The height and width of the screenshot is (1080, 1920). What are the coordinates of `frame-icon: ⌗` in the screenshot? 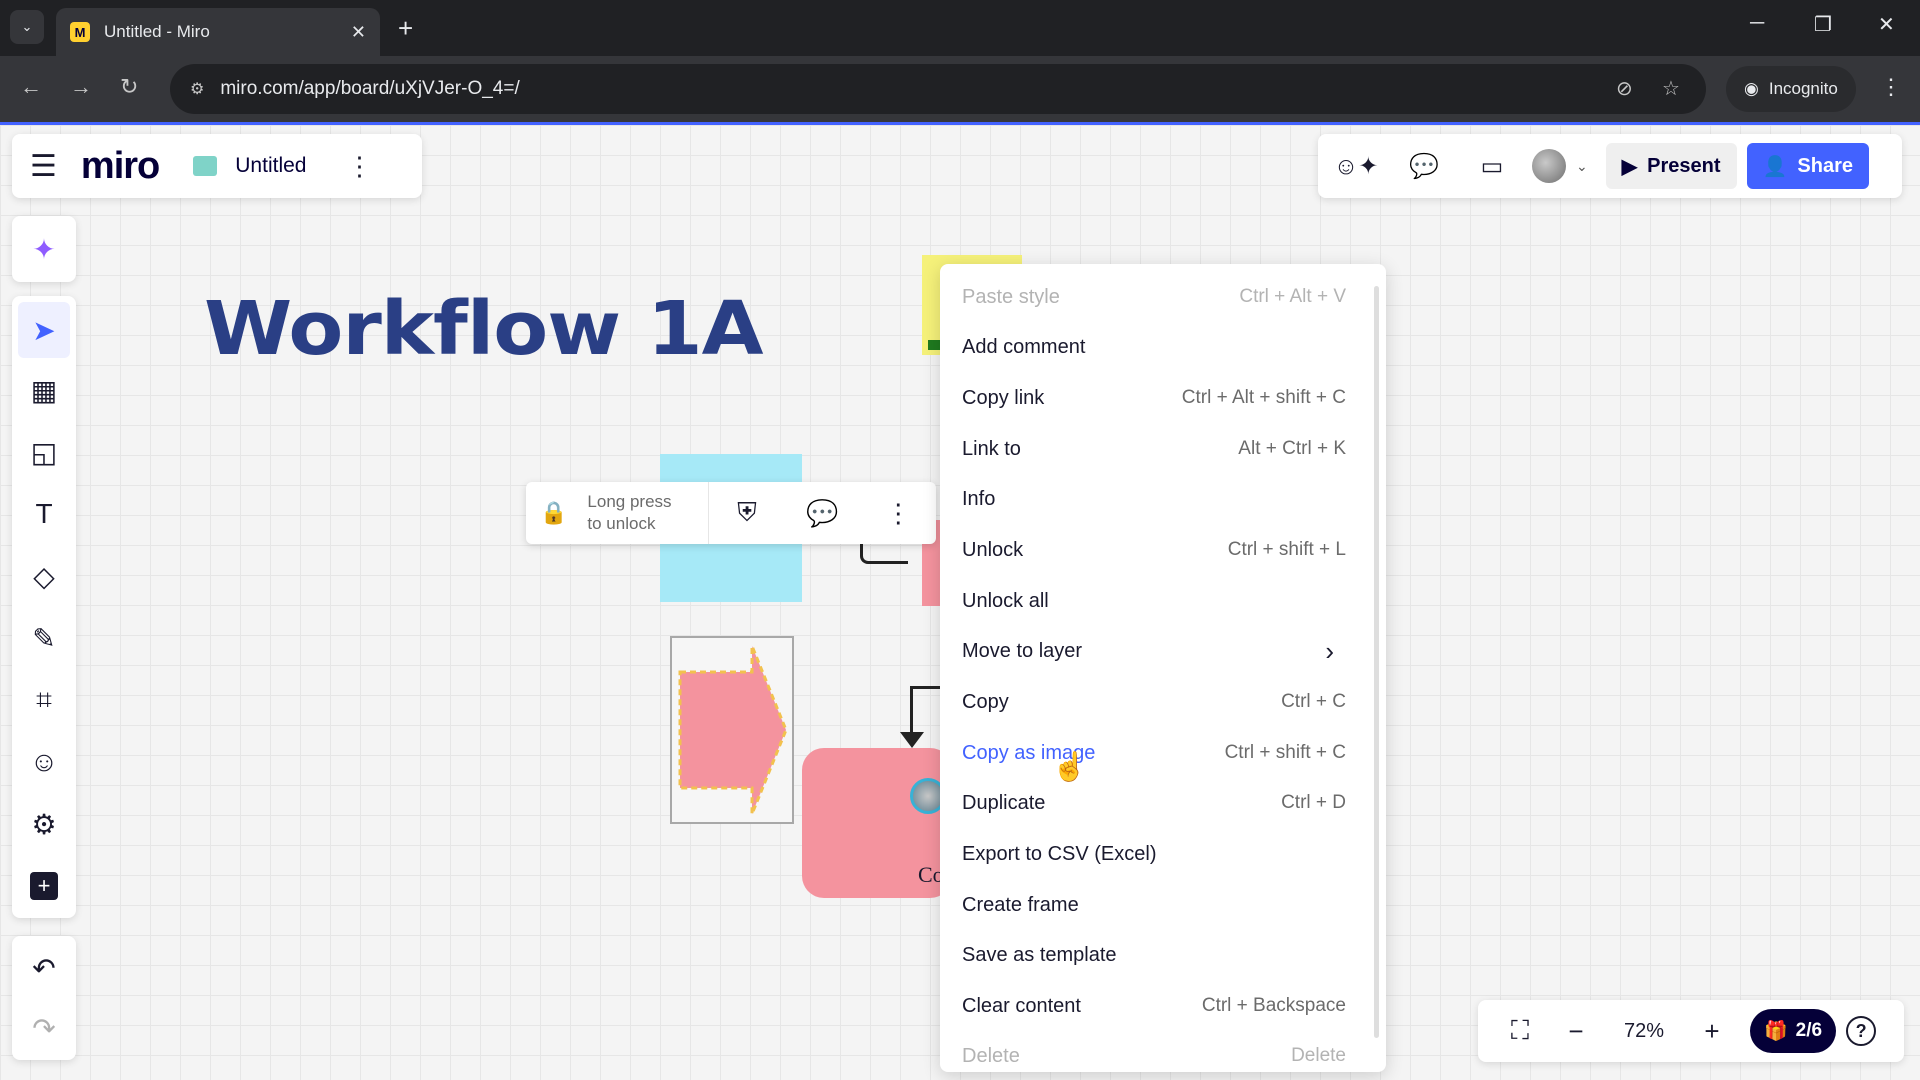 It's located at (44, 700).